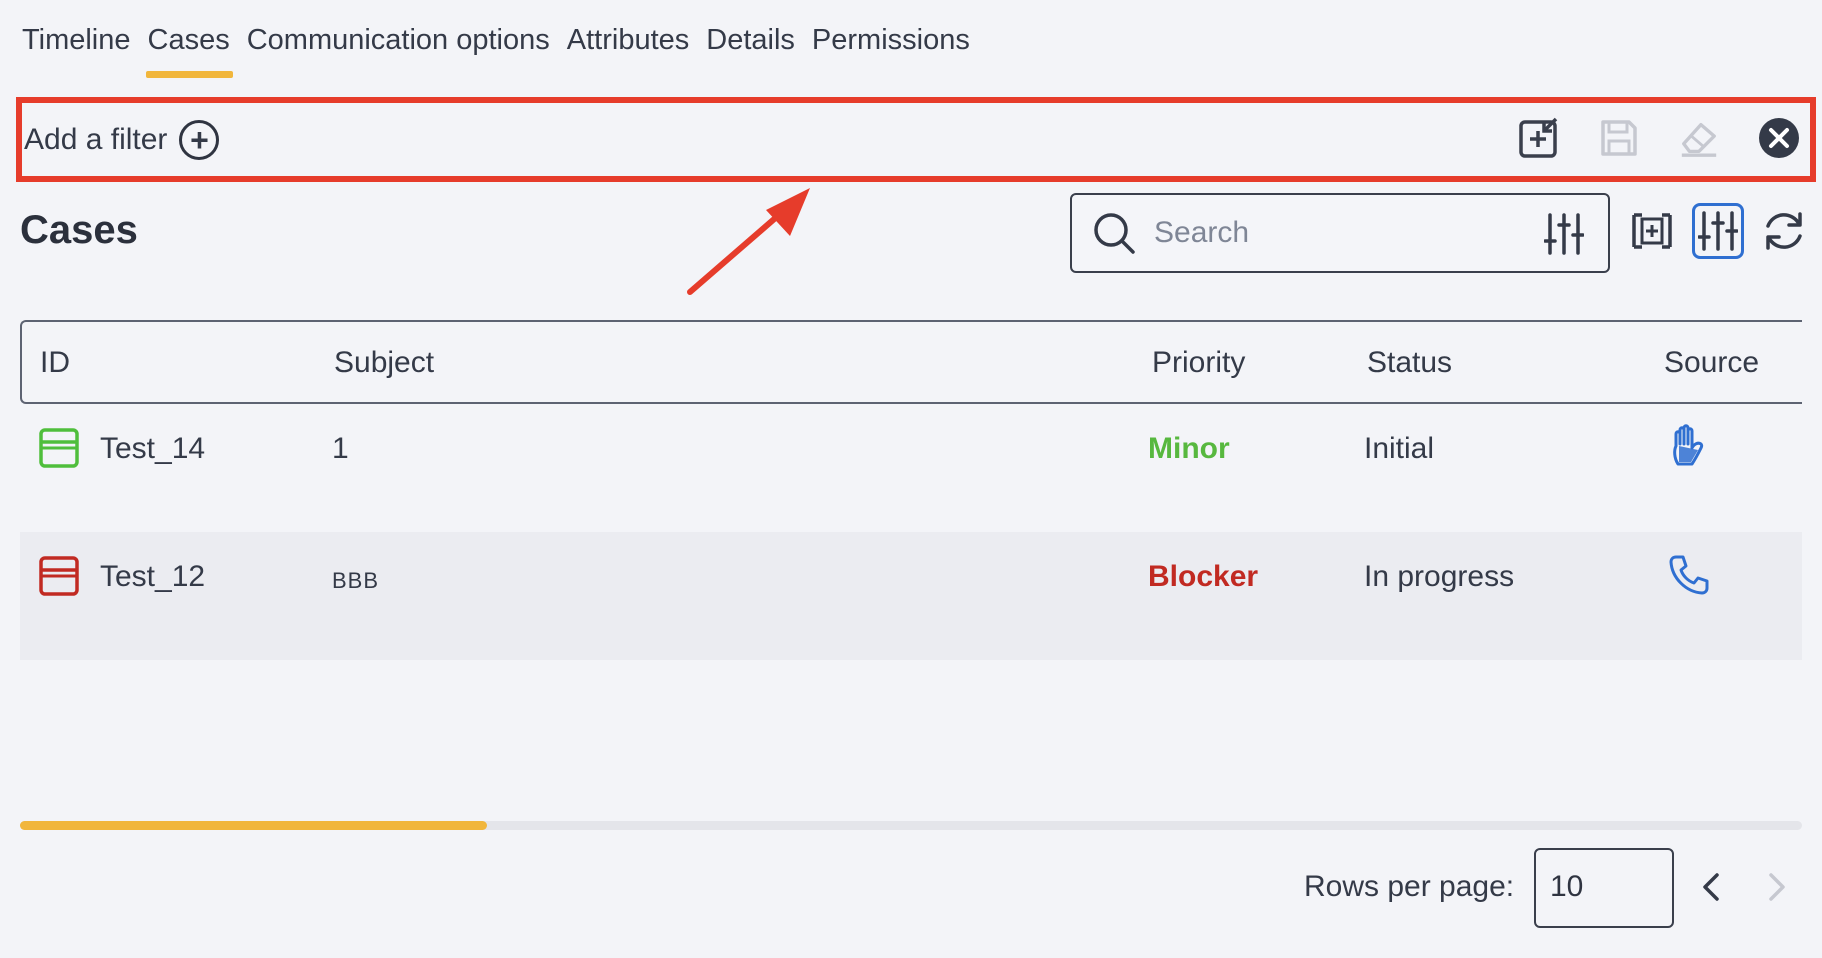 Image resolution: width=1822 pixels, height=958 pixels. What do you see at coordinates (384, 363) in the screenshot?
I see `column-header-subject: Subject` at bounding box center [384, 363].